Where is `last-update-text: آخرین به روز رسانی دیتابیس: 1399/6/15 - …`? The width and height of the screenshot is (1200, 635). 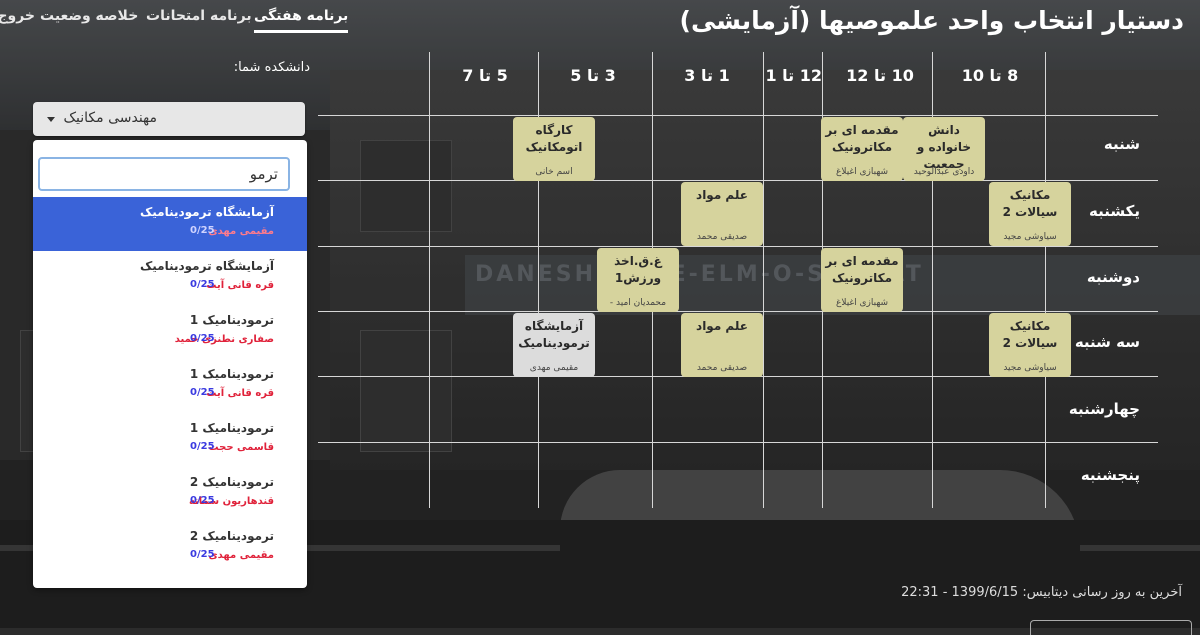
last-update-text: آخرین به روز رسانی دیتابیس: 1399/6/15 - … is located at coordinates (1041, 592).